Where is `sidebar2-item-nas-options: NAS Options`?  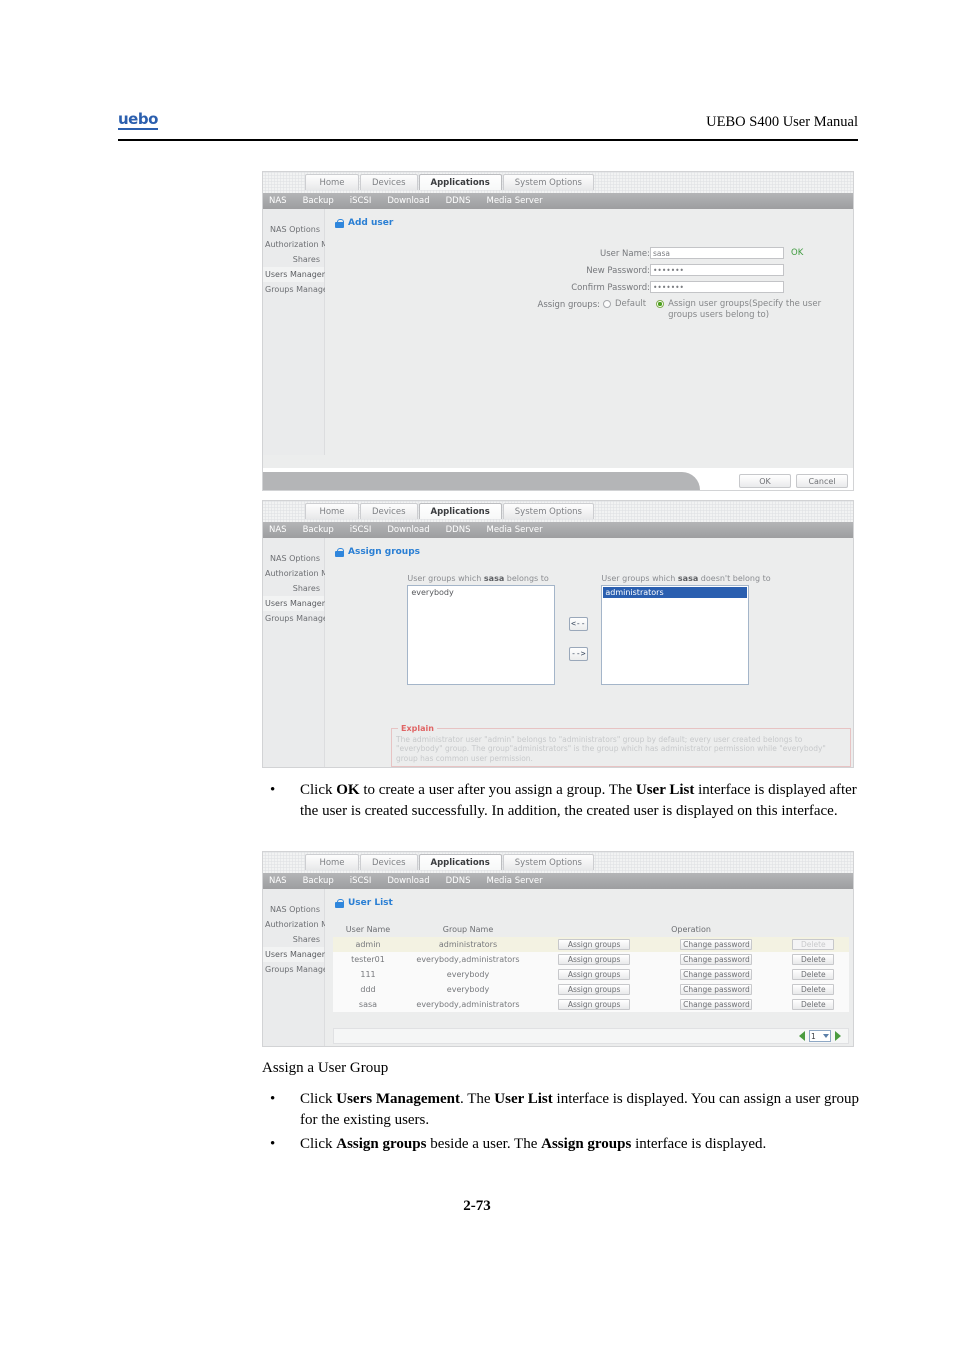
sidebar2-item-nas-options: NAS Options is located at coordinates (293, 559).